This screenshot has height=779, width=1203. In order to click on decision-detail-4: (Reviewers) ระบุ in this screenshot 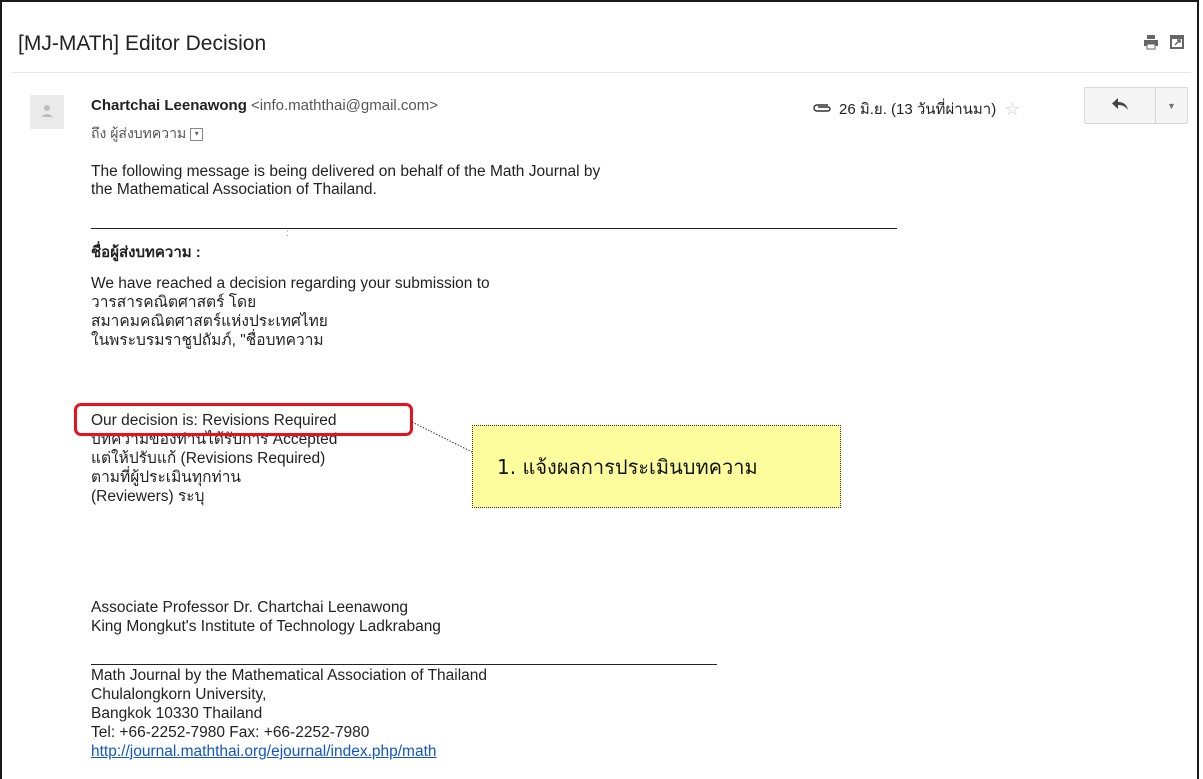, I will do `click(148, 496)`.